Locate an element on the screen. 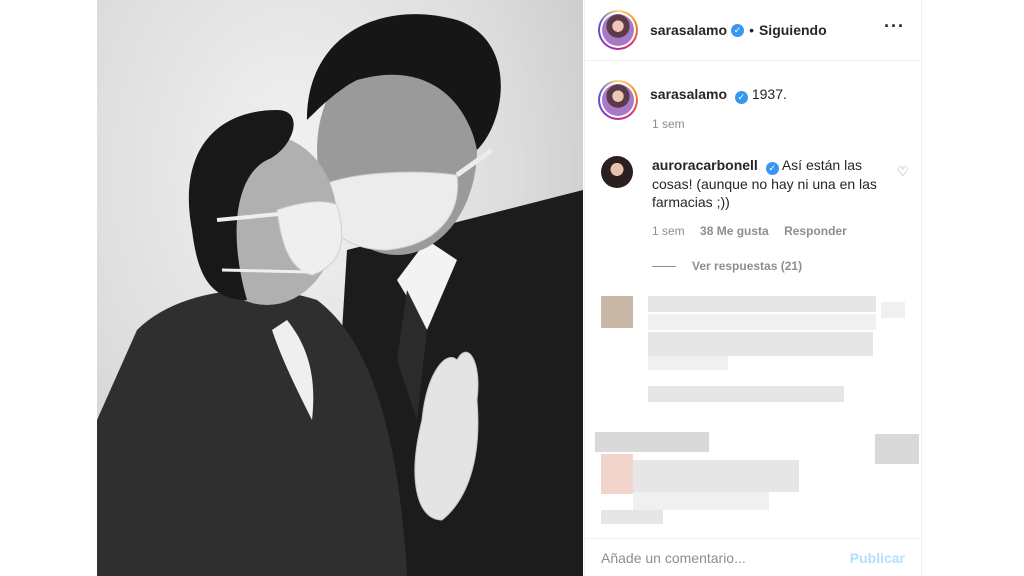 This screenshot has width=1024, height=576. post-header: sarasalamo ✓ • Siguiendo ··· is located at coordinates (753, 30).